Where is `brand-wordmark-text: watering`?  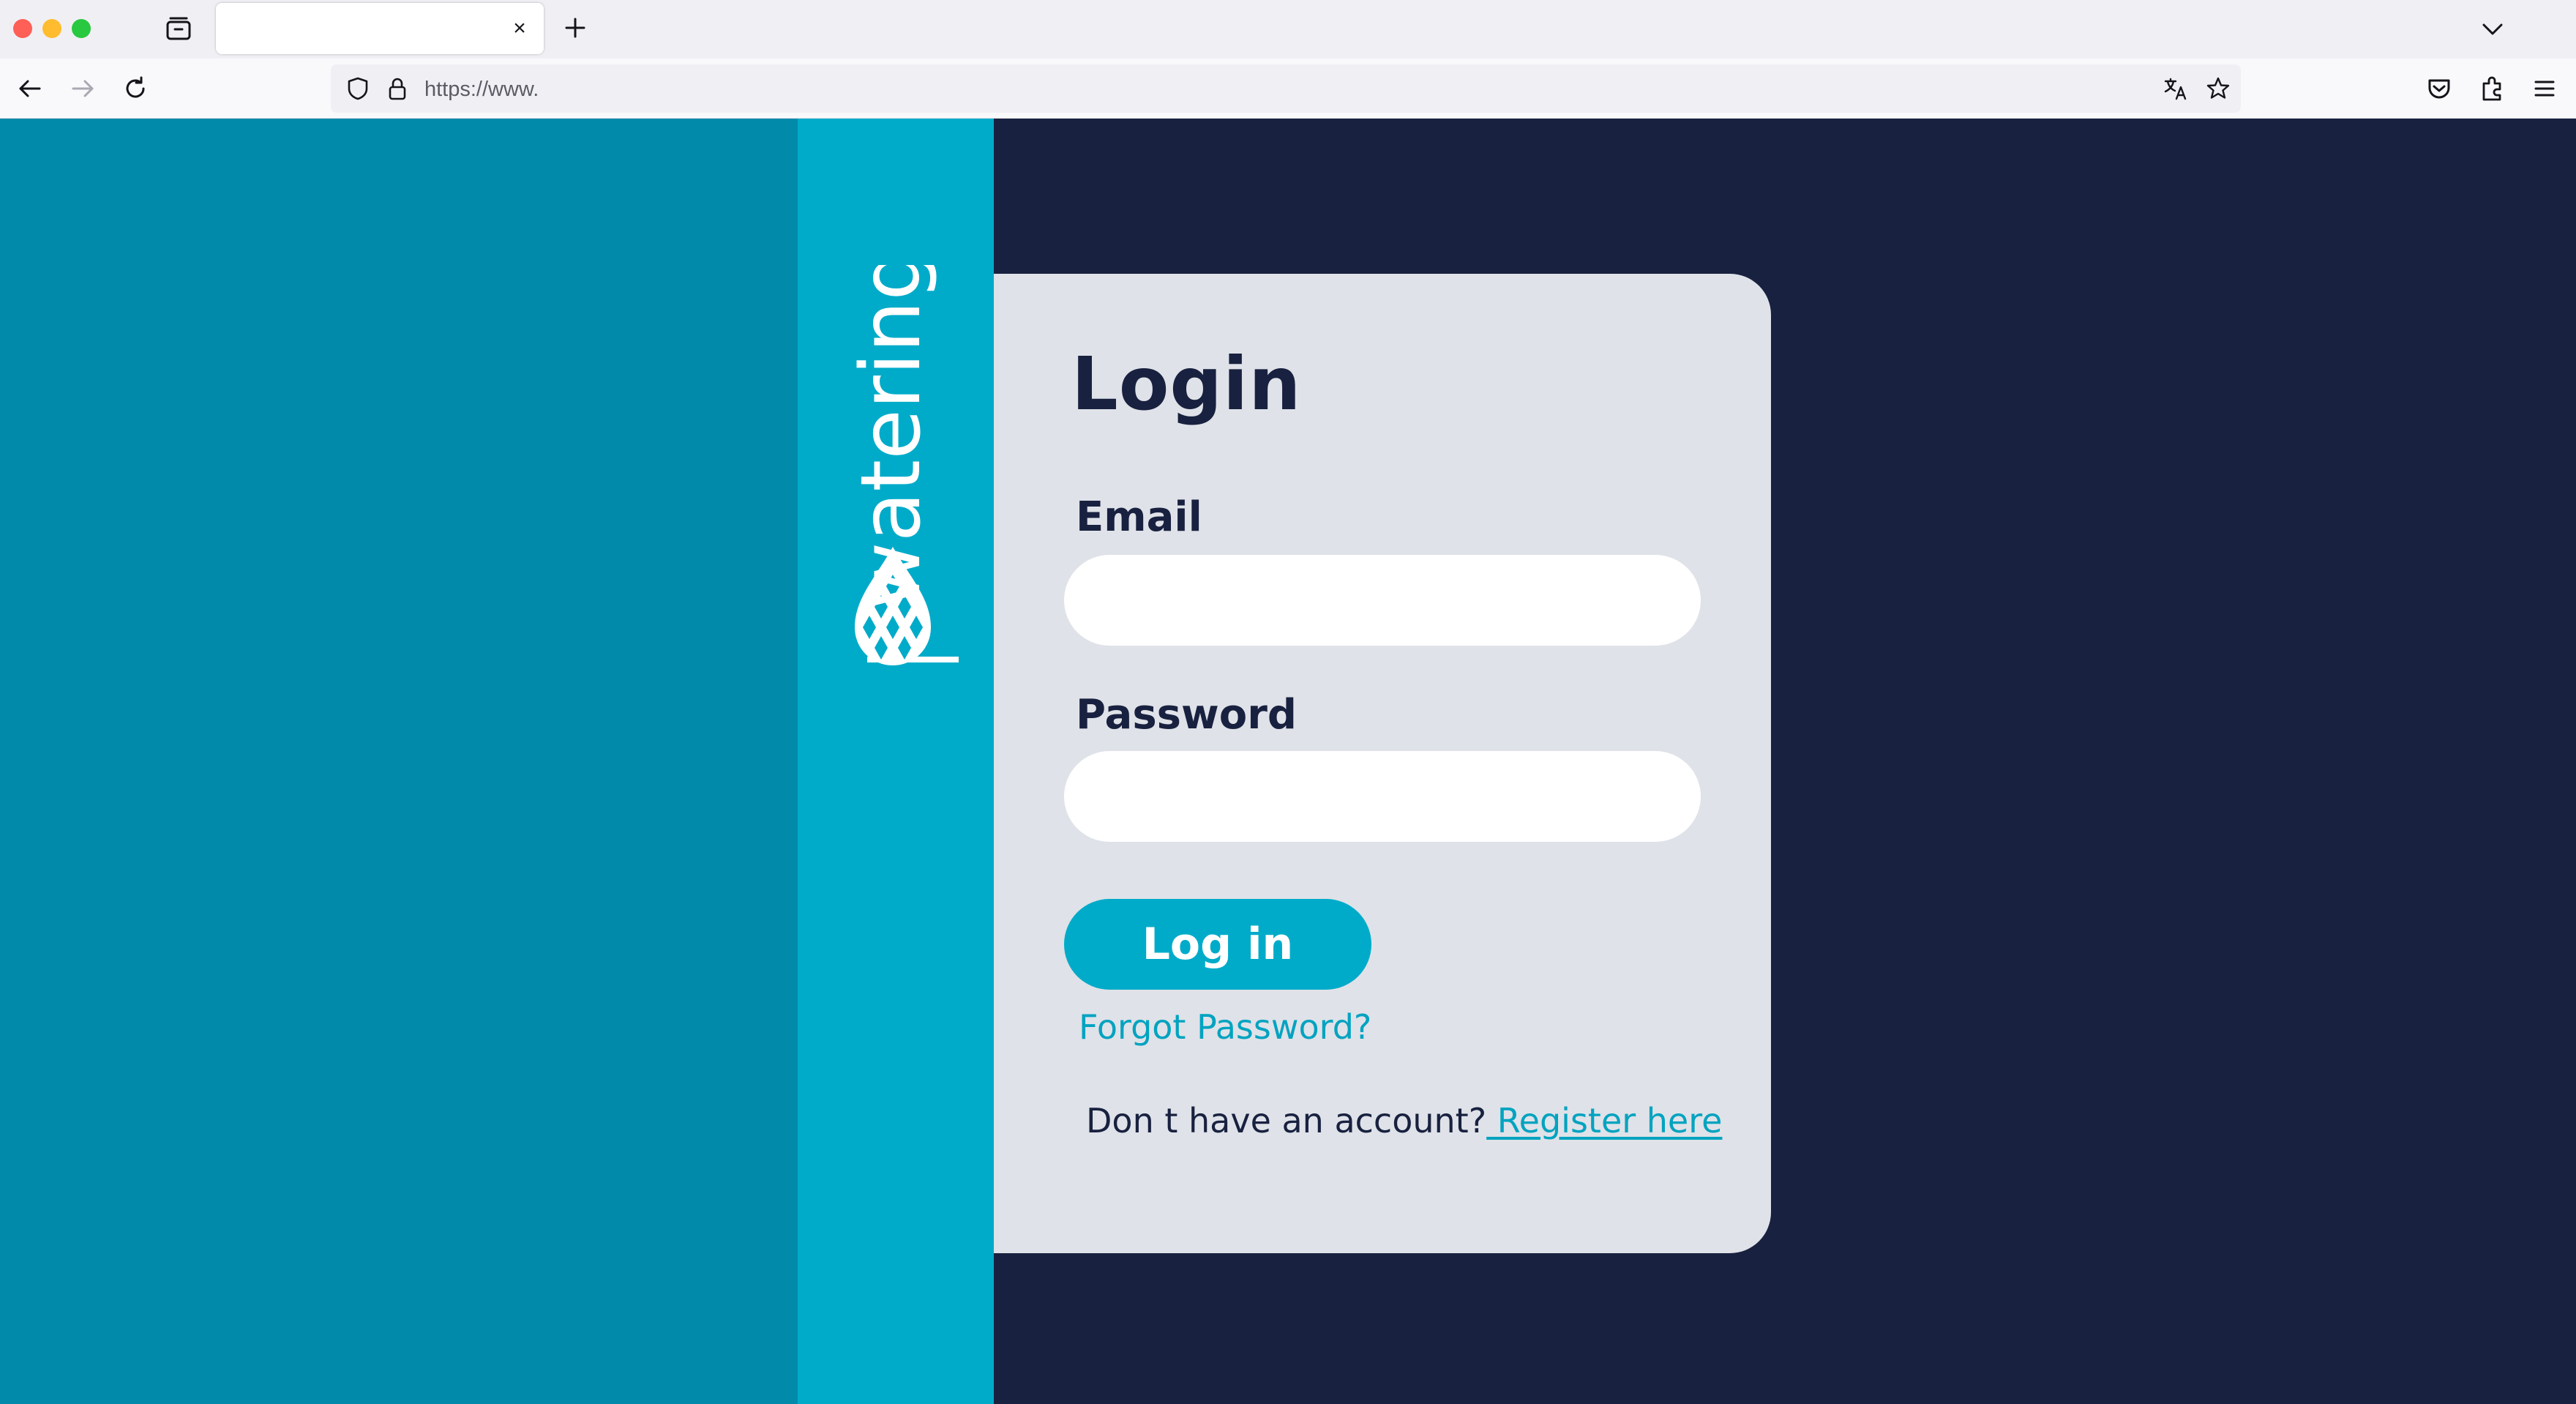 brand-wordmark-text: watering is located at coordinates (891, 437).